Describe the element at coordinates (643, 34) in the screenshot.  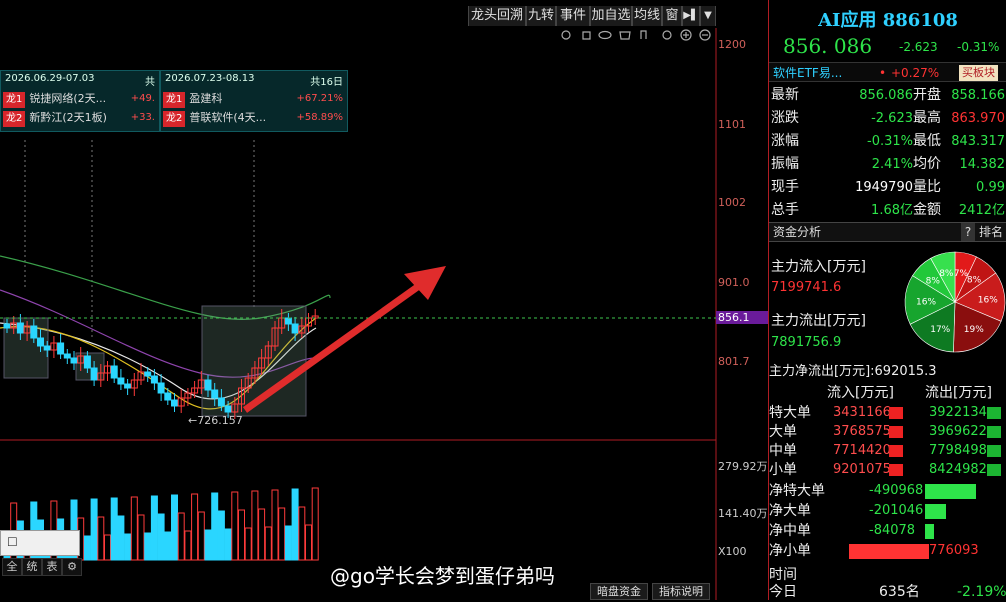
I see `hand-icon` at that location.